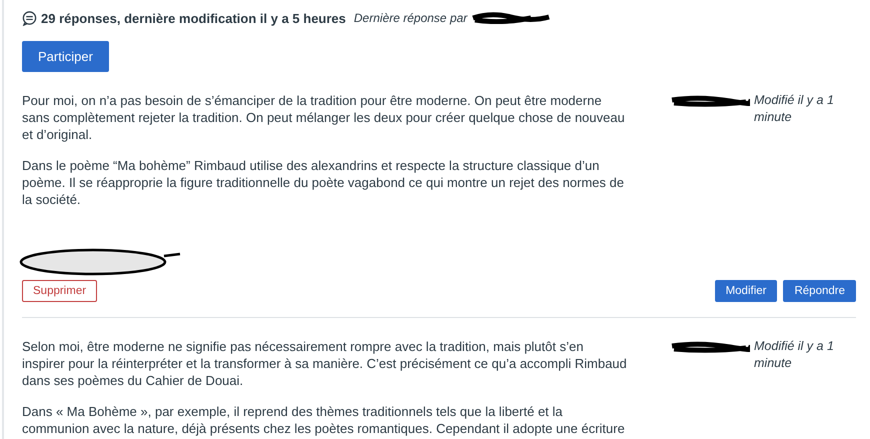 Image resolution: width=870 pixels, height=439 pixels. Describe the element at coordinates (323, 182) in the screenshot. I see `post-paragraph: Dans le poème “Ma bohème” Rimbaud utilise des alexandrins et respecte la structure classique d’un poème. Il se réapproprie la figure traditionnelle du poète vagabond ce qui montre un rejet des normes de la société.` at that location.